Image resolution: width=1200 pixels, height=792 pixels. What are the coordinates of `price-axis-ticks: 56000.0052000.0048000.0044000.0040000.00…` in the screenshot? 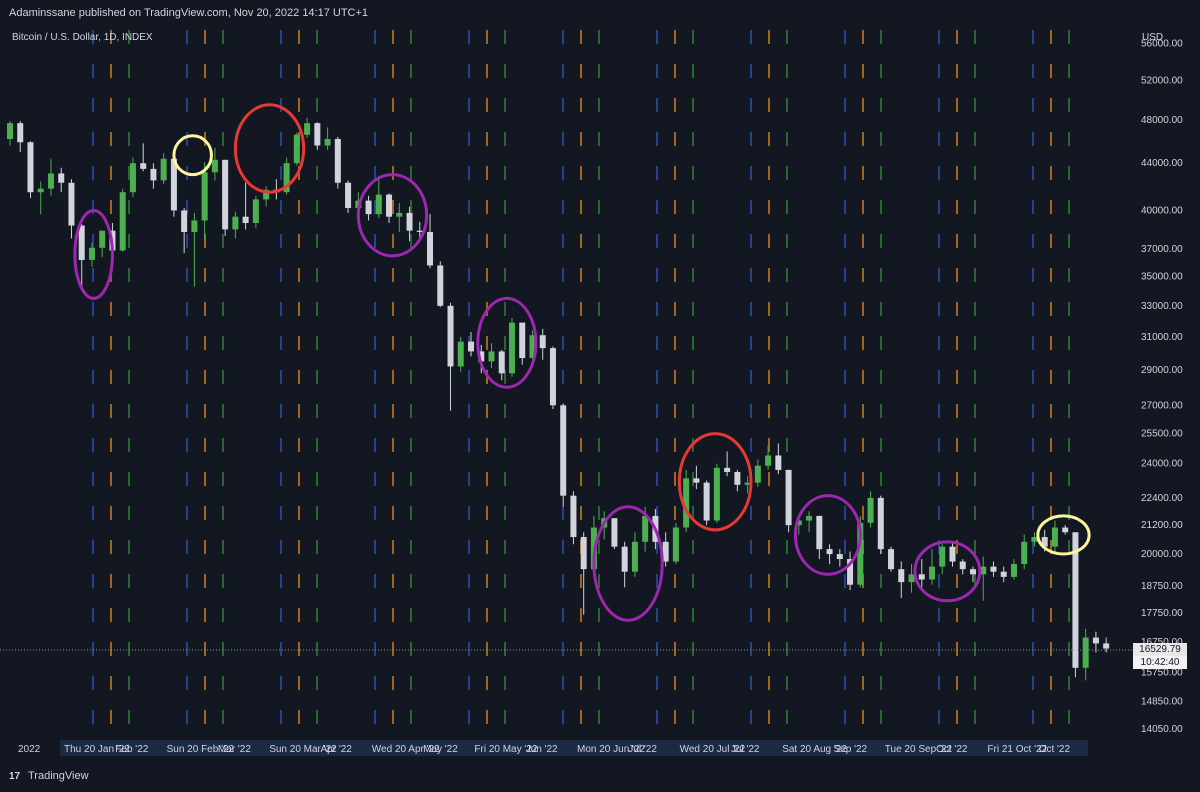 It's located at (1162, 387).